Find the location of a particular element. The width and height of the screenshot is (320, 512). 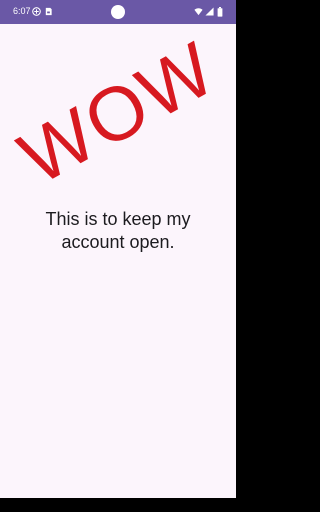

status-bar: 6:07 is located at coordinates (118, 12).